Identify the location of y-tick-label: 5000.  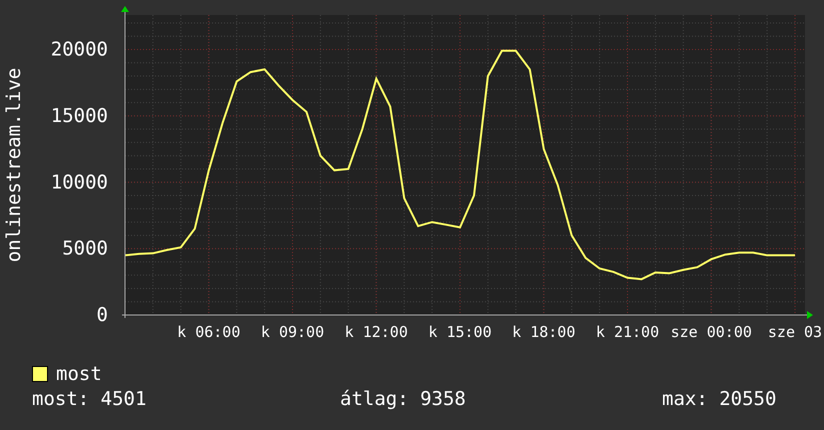
(85, 249).